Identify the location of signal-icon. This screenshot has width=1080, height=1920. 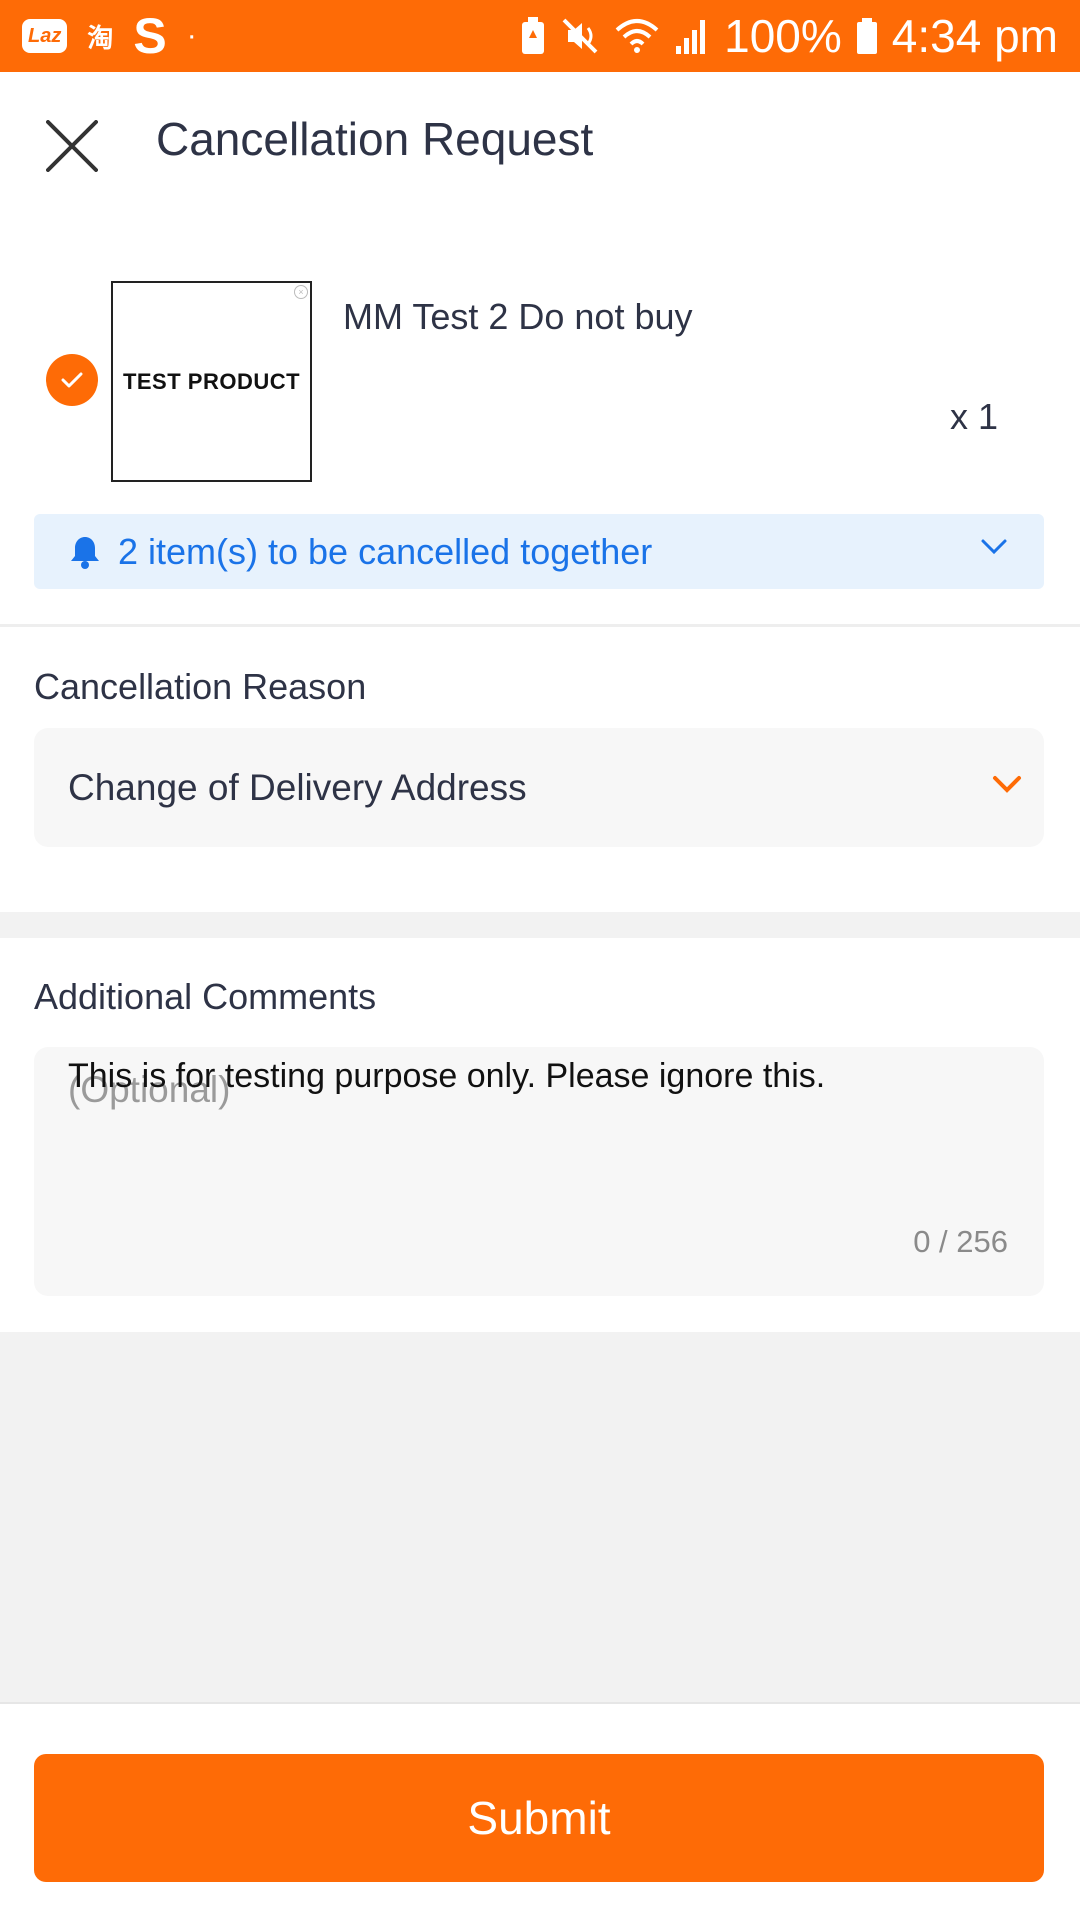
(692, 36).